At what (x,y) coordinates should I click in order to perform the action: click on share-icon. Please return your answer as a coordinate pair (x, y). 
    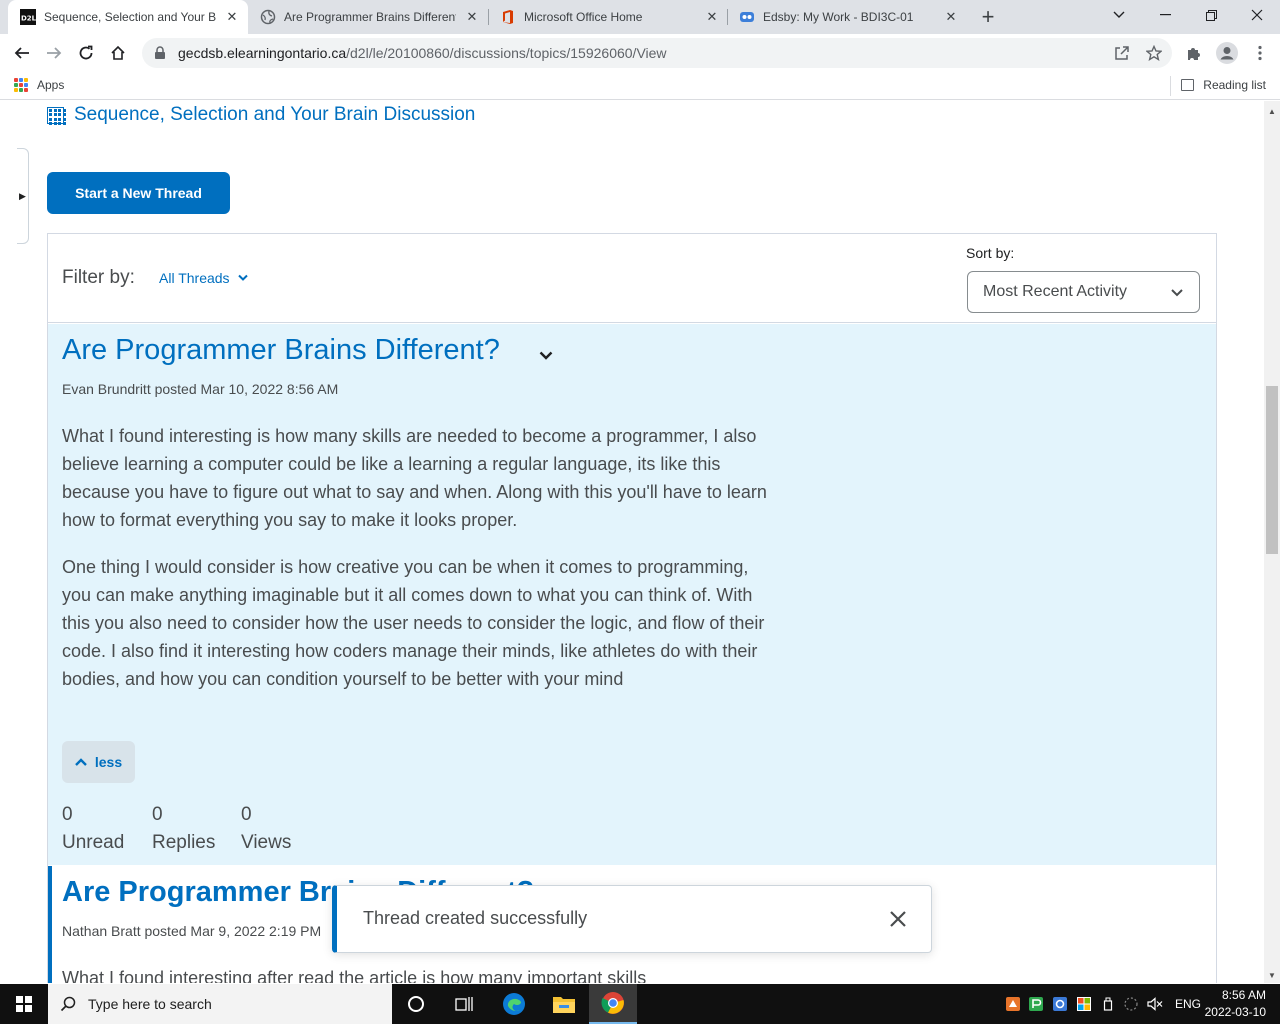
    Looking at the image, I should click on (1122, 53).